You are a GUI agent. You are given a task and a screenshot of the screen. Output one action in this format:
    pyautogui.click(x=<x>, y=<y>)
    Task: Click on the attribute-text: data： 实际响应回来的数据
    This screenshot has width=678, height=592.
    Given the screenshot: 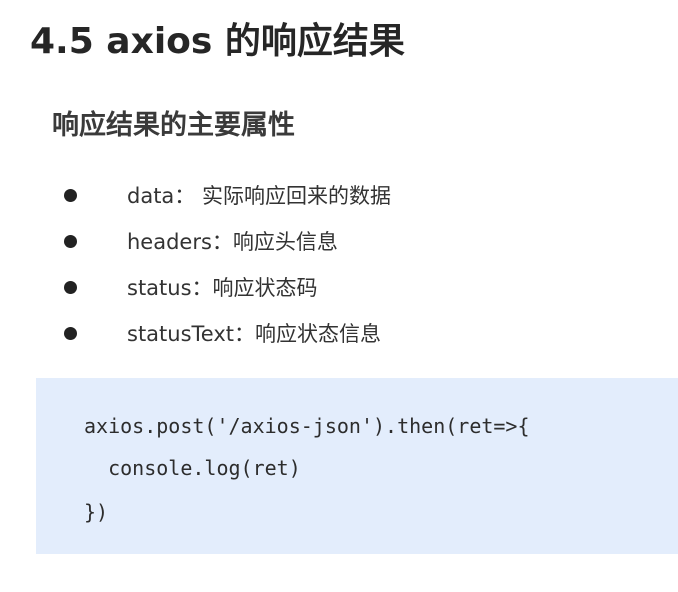 What is the action you would take?
    pyautogui.click(x=259, y=196)
    